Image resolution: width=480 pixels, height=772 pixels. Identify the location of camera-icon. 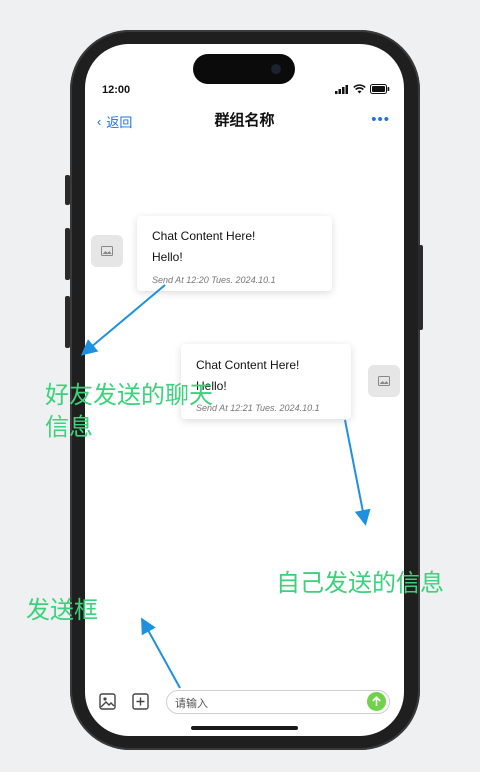
(276, 69).